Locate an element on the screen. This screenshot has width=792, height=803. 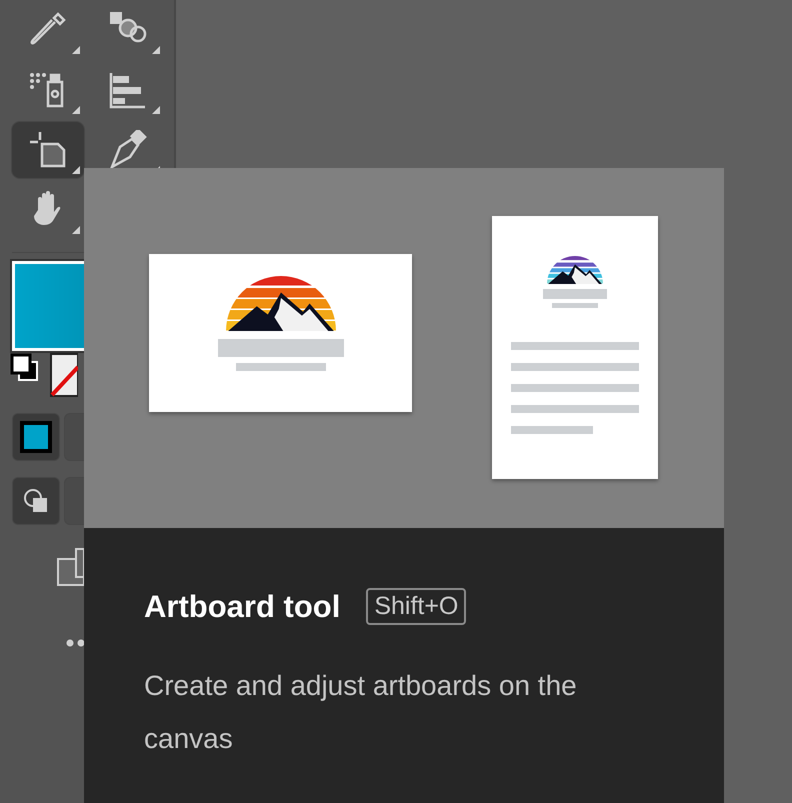
bar-chart-icon is located at coordinates (128, 90).